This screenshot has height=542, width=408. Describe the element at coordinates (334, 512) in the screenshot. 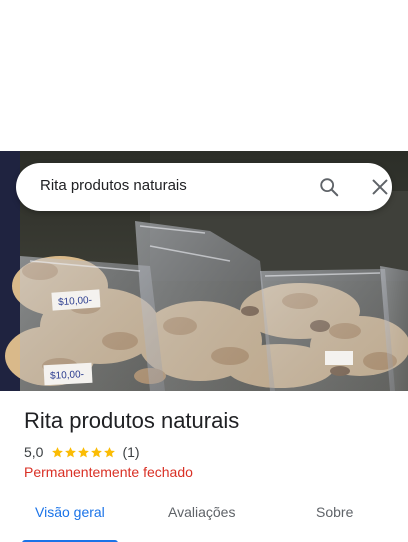

I see `tab-about: Sobre` at that location.